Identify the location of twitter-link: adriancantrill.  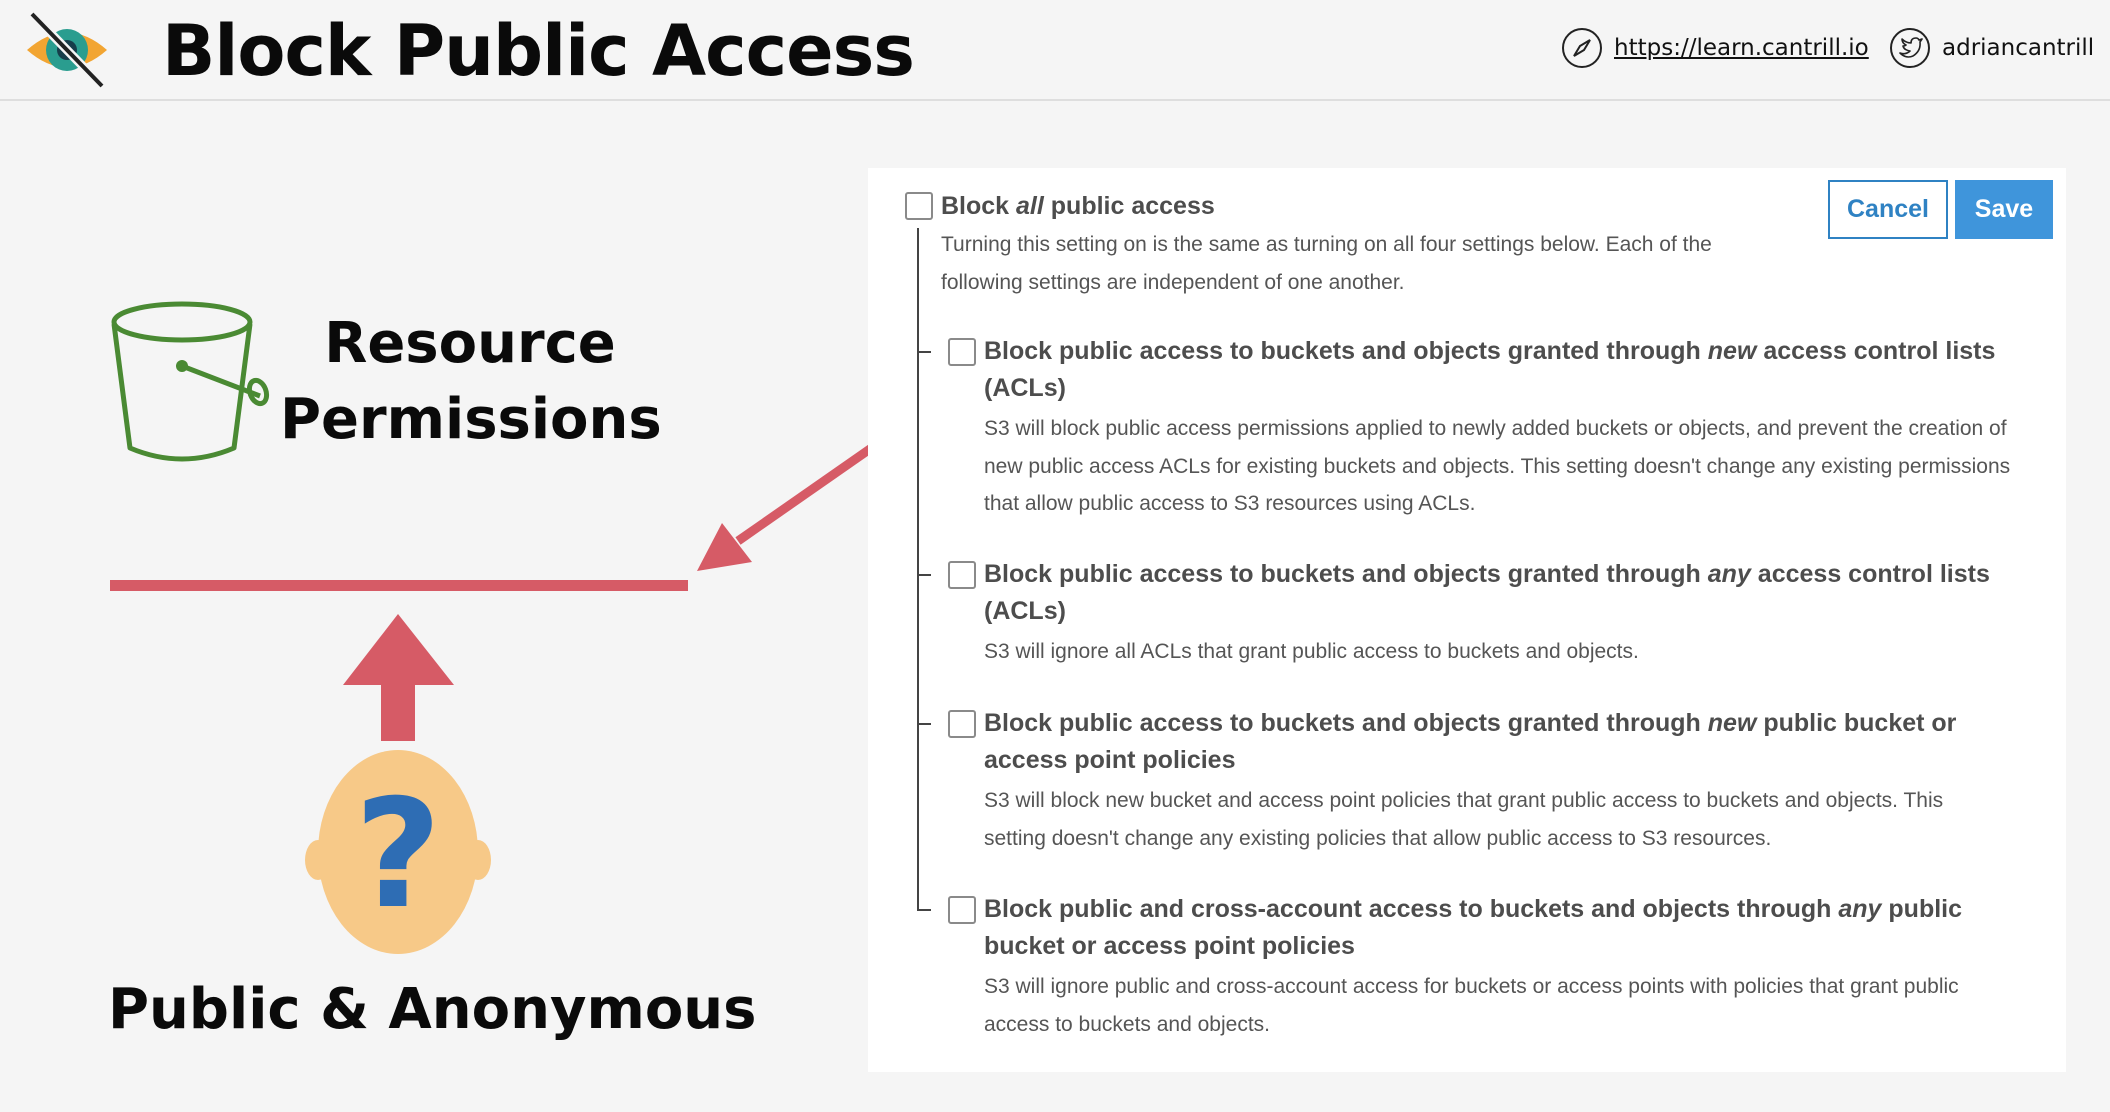
(1991, 48).